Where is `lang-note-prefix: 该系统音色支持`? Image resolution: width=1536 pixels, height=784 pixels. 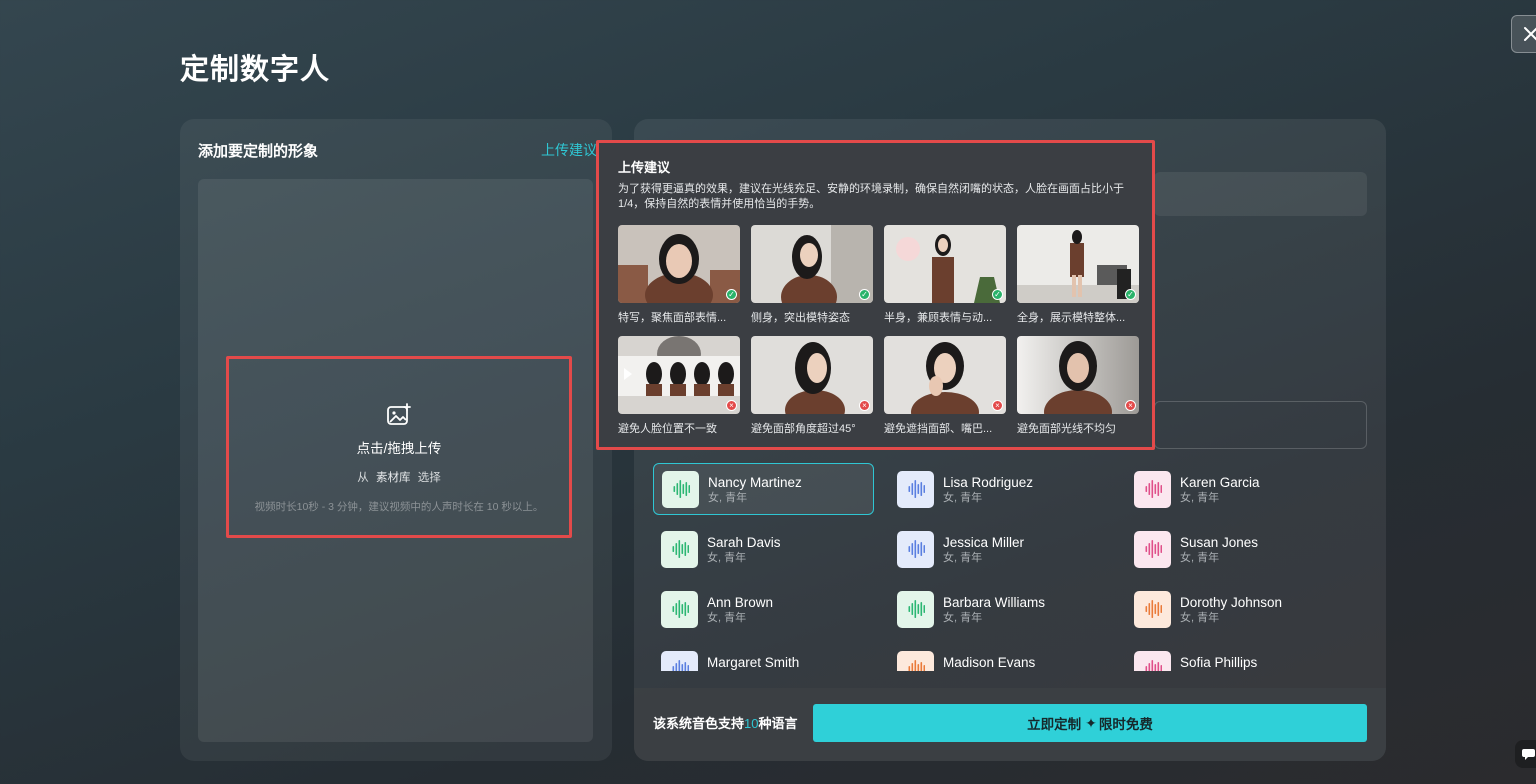 lang-note-prefix: 该系统音色支持 is located at coordinates (699, 723).